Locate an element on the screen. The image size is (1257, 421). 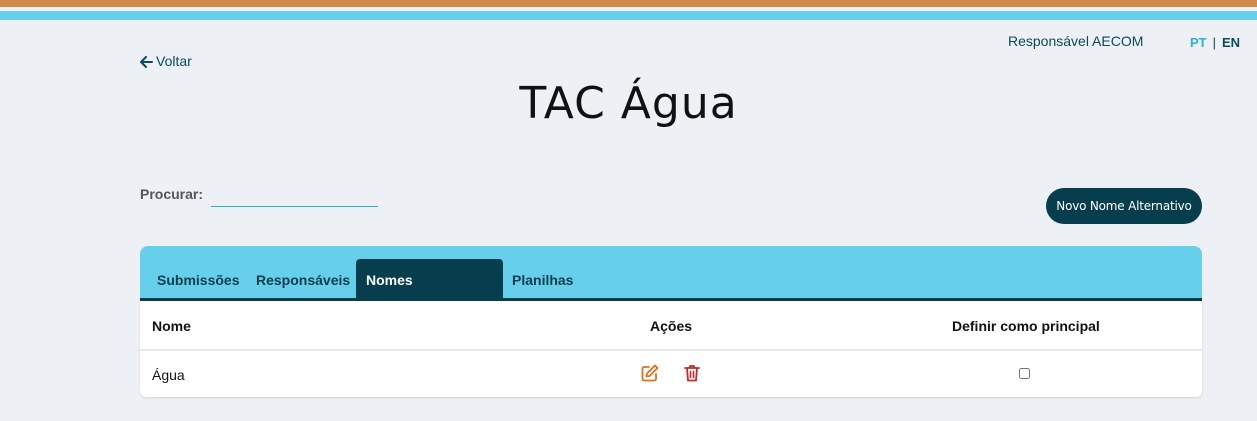
arrow-left-icon is located at coordinates (146, 62).